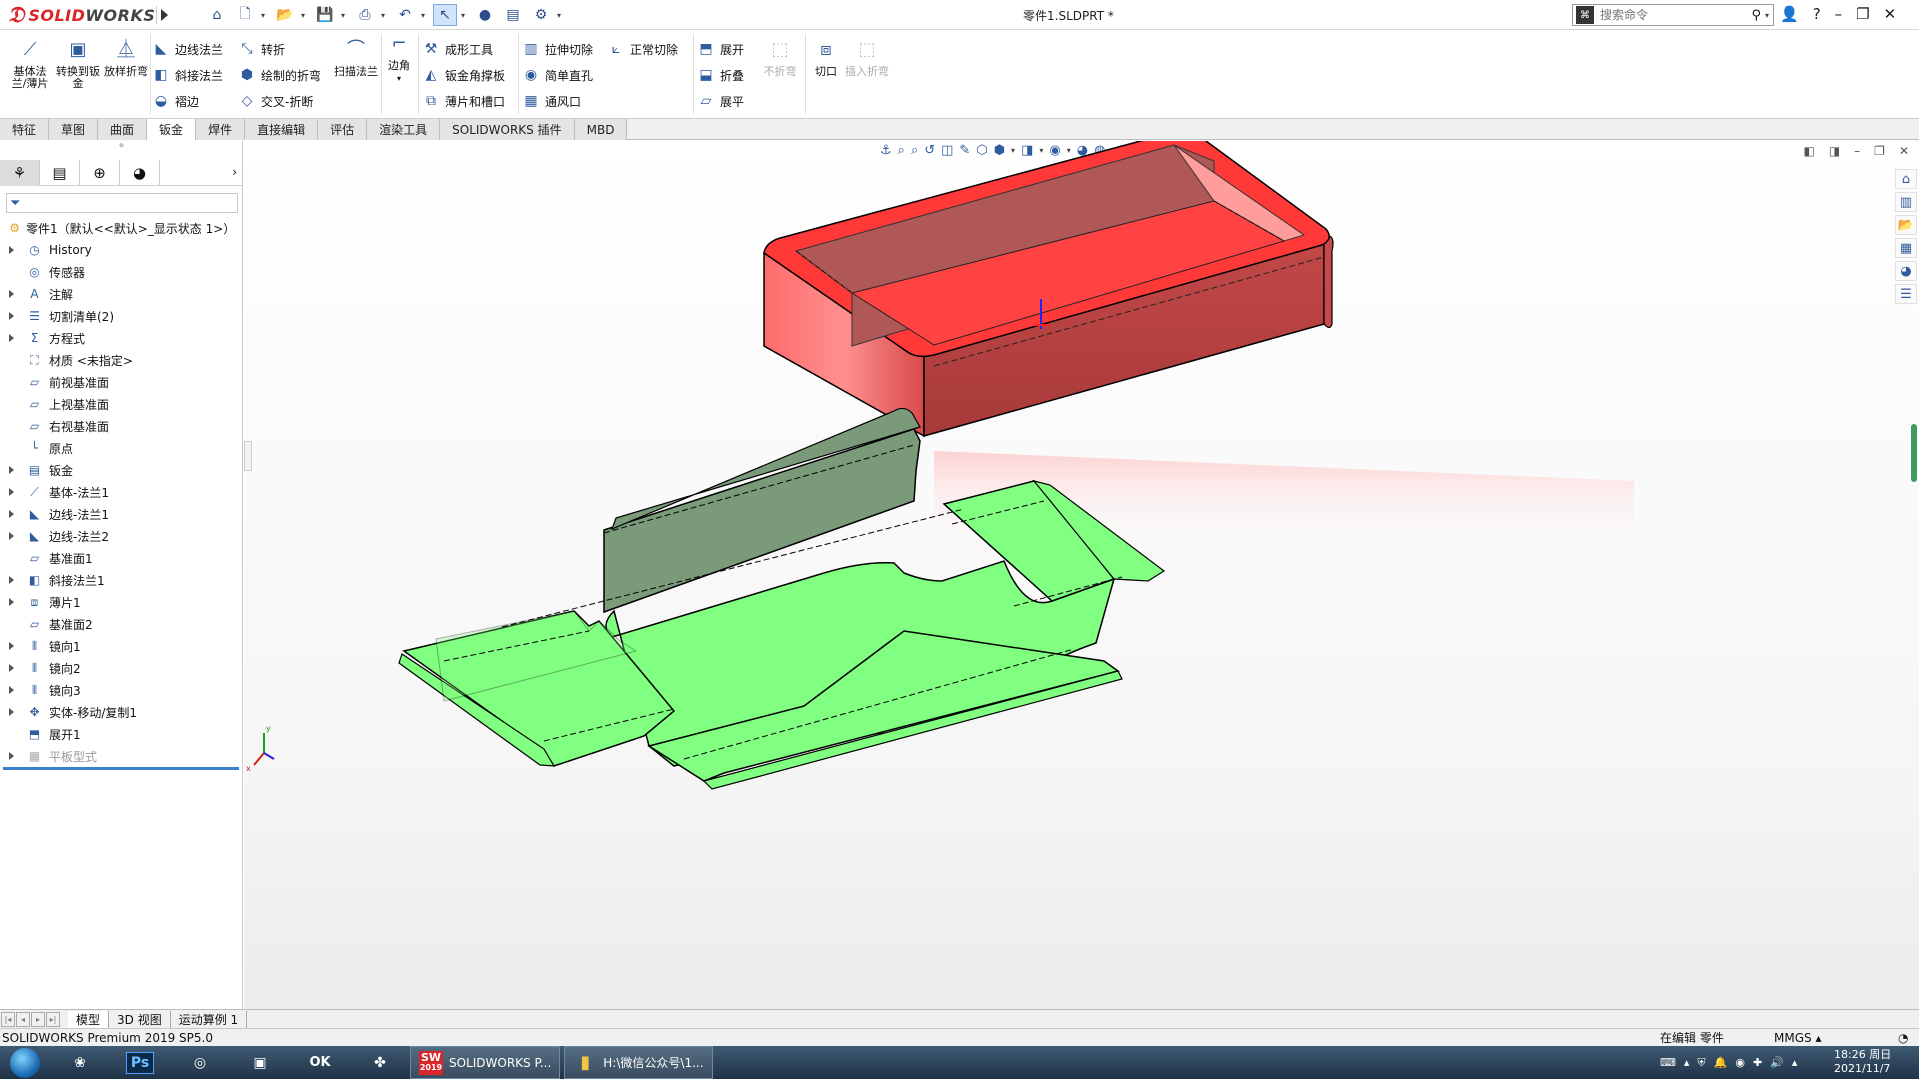  What do you see at coordinates (404, 129) in the screenshot?
I see `tab-render-tools: 渲染工具` at bounding box center [404, 129].